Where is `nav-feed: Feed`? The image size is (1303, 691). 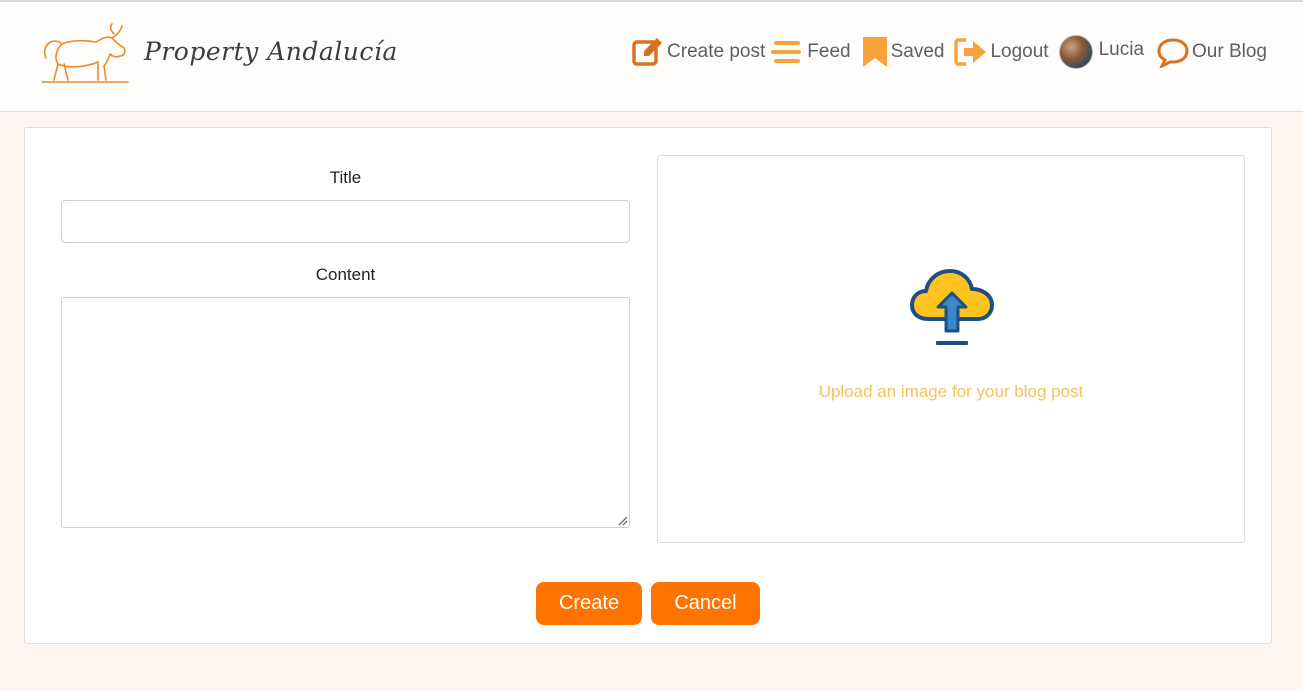
nav-feed: Feed is located at coordinates (811, 52).